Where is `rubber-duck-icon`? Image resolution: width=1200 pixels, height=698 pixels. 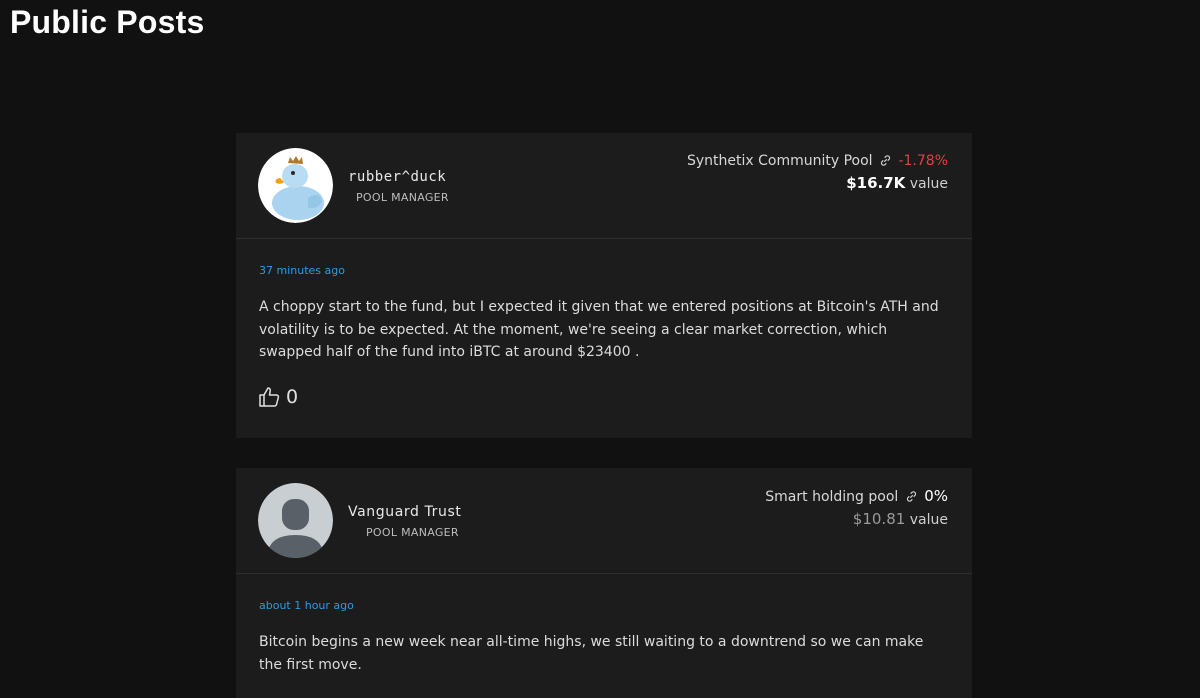
rubber-duck-icon is located at coordinates (295, 185).